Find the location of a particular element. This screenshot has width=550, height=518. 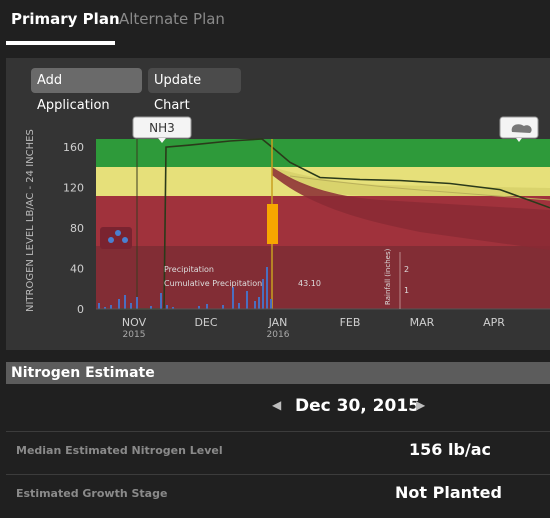

zone-optimal is located at coordinates (323, 153).